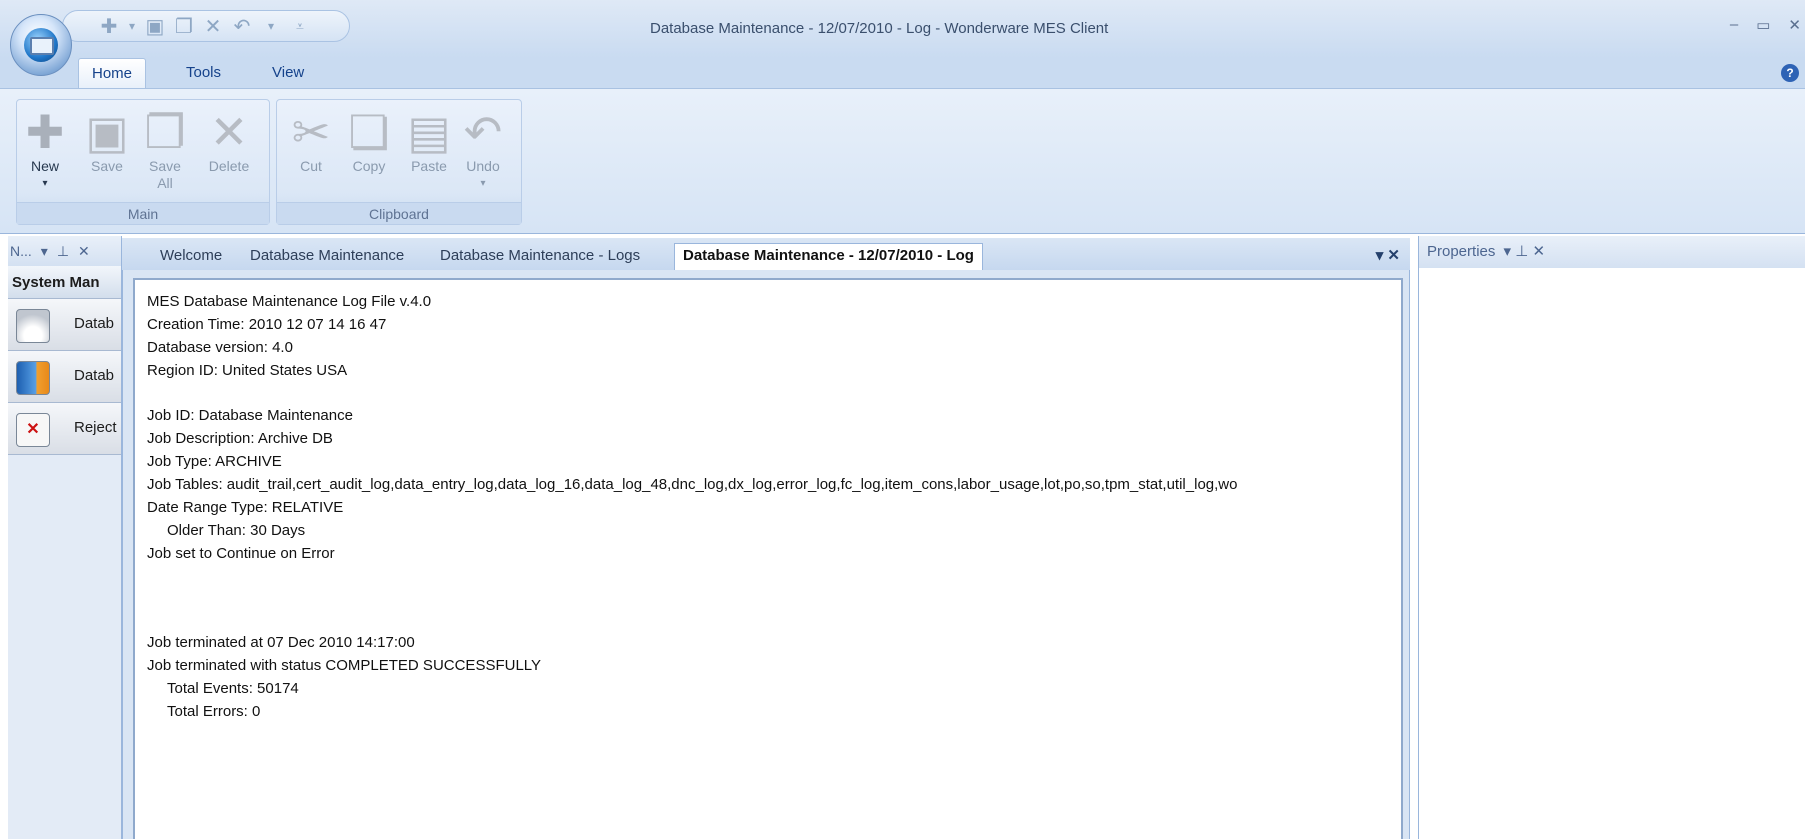  I want to click on ribbon-group-clipboard: ✂ Cut ❏ Copy ▤ Paste ↶ Undo ▾ Clipboard, so click(399, 162).